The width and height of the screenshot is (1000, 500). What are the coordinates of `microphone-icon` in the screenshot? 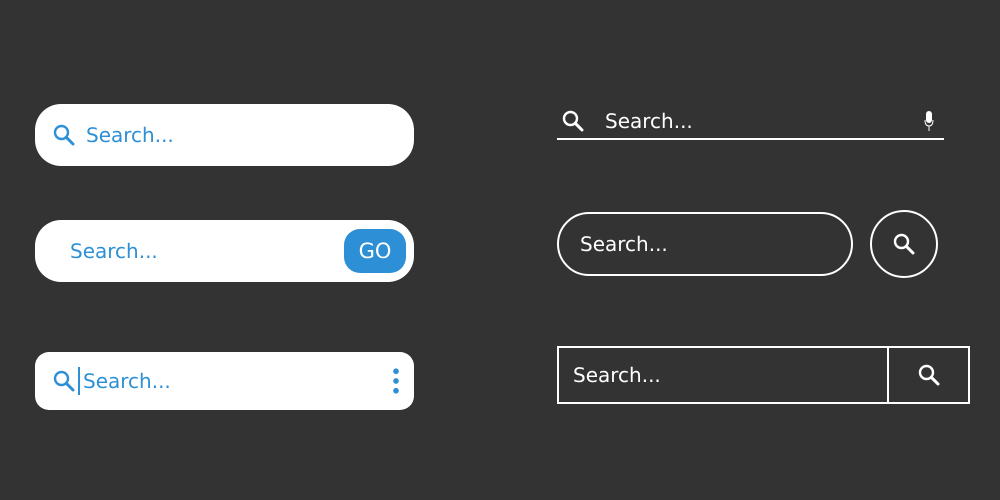 It's located at (929, 121).